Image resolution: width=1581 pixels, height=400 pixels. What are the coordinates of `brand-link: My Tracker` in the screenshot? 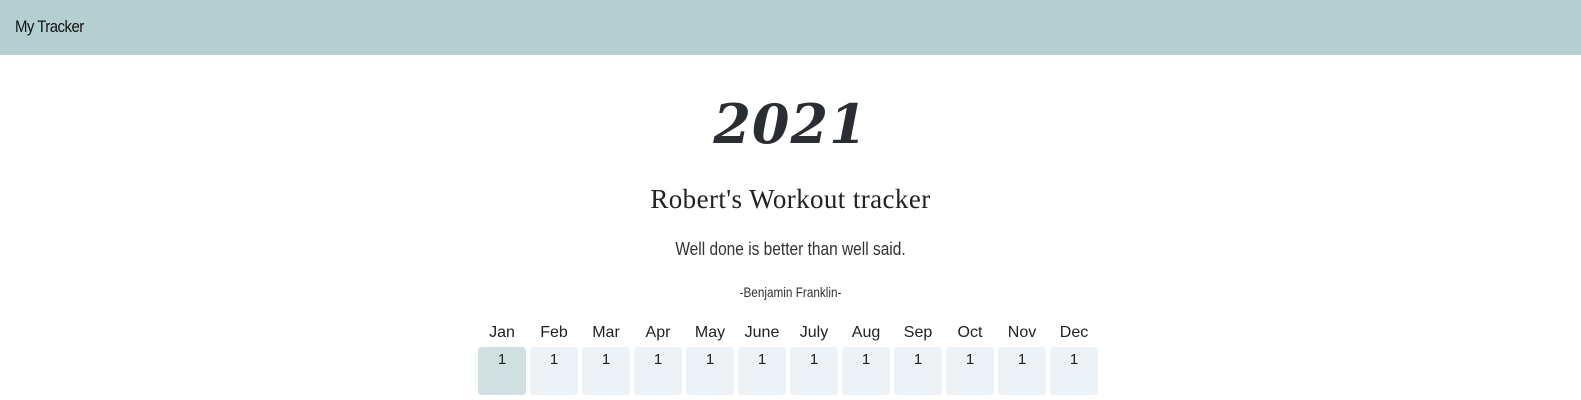 It's located at (49, 27).